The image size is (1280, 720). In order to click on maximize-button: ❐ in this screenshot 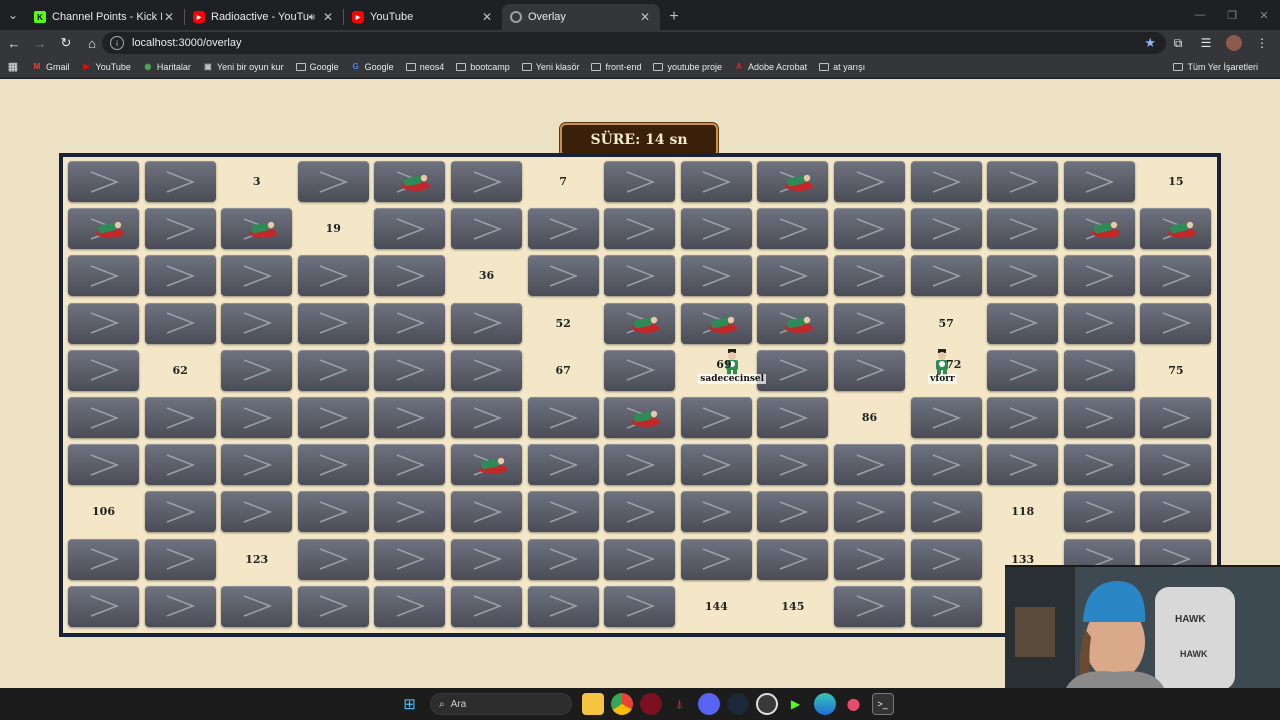, I will do `click(1232, 15)`.